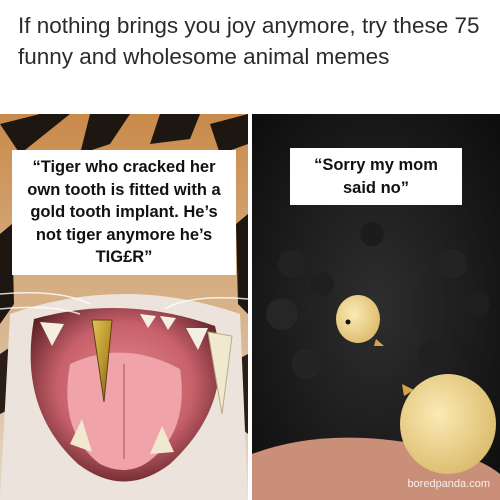 Image resolution: width=500 pixels, height=500 pixels. I want to click on chick-caption: “Sorry my mom said no”, so click(376, 176).